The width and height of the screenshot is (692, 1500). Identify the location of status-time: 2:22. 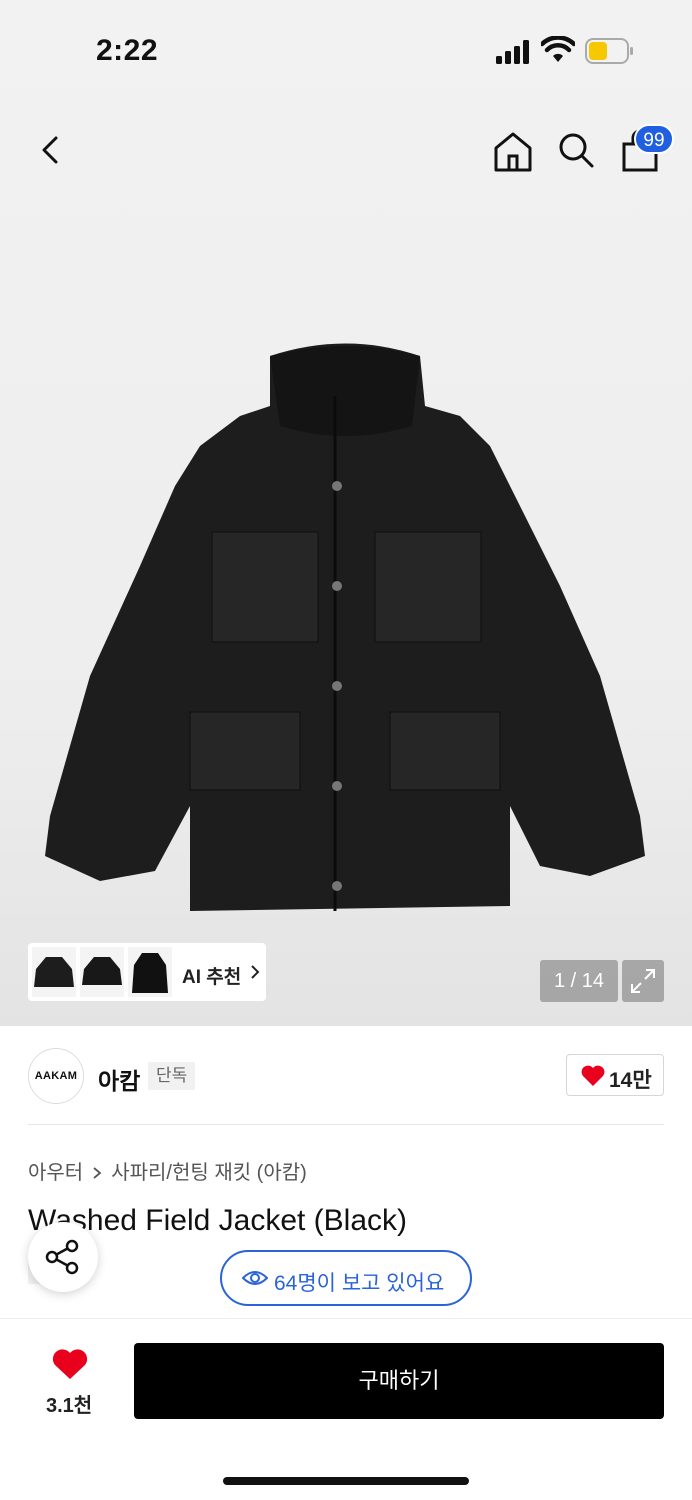
(127, 50).